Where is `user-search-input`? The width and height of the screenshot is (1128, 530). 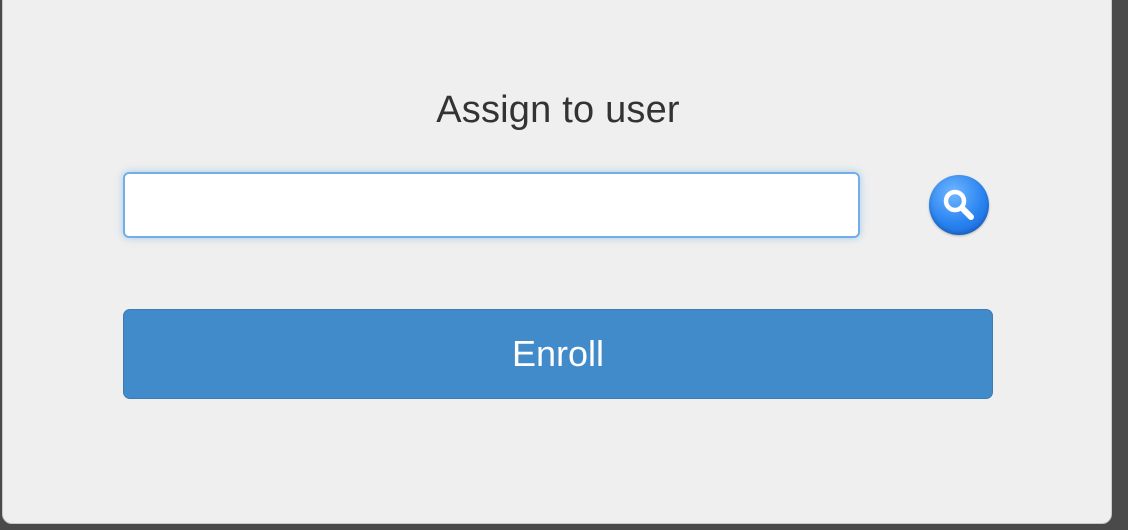 user-search-input is located at coordinates (491, 205).